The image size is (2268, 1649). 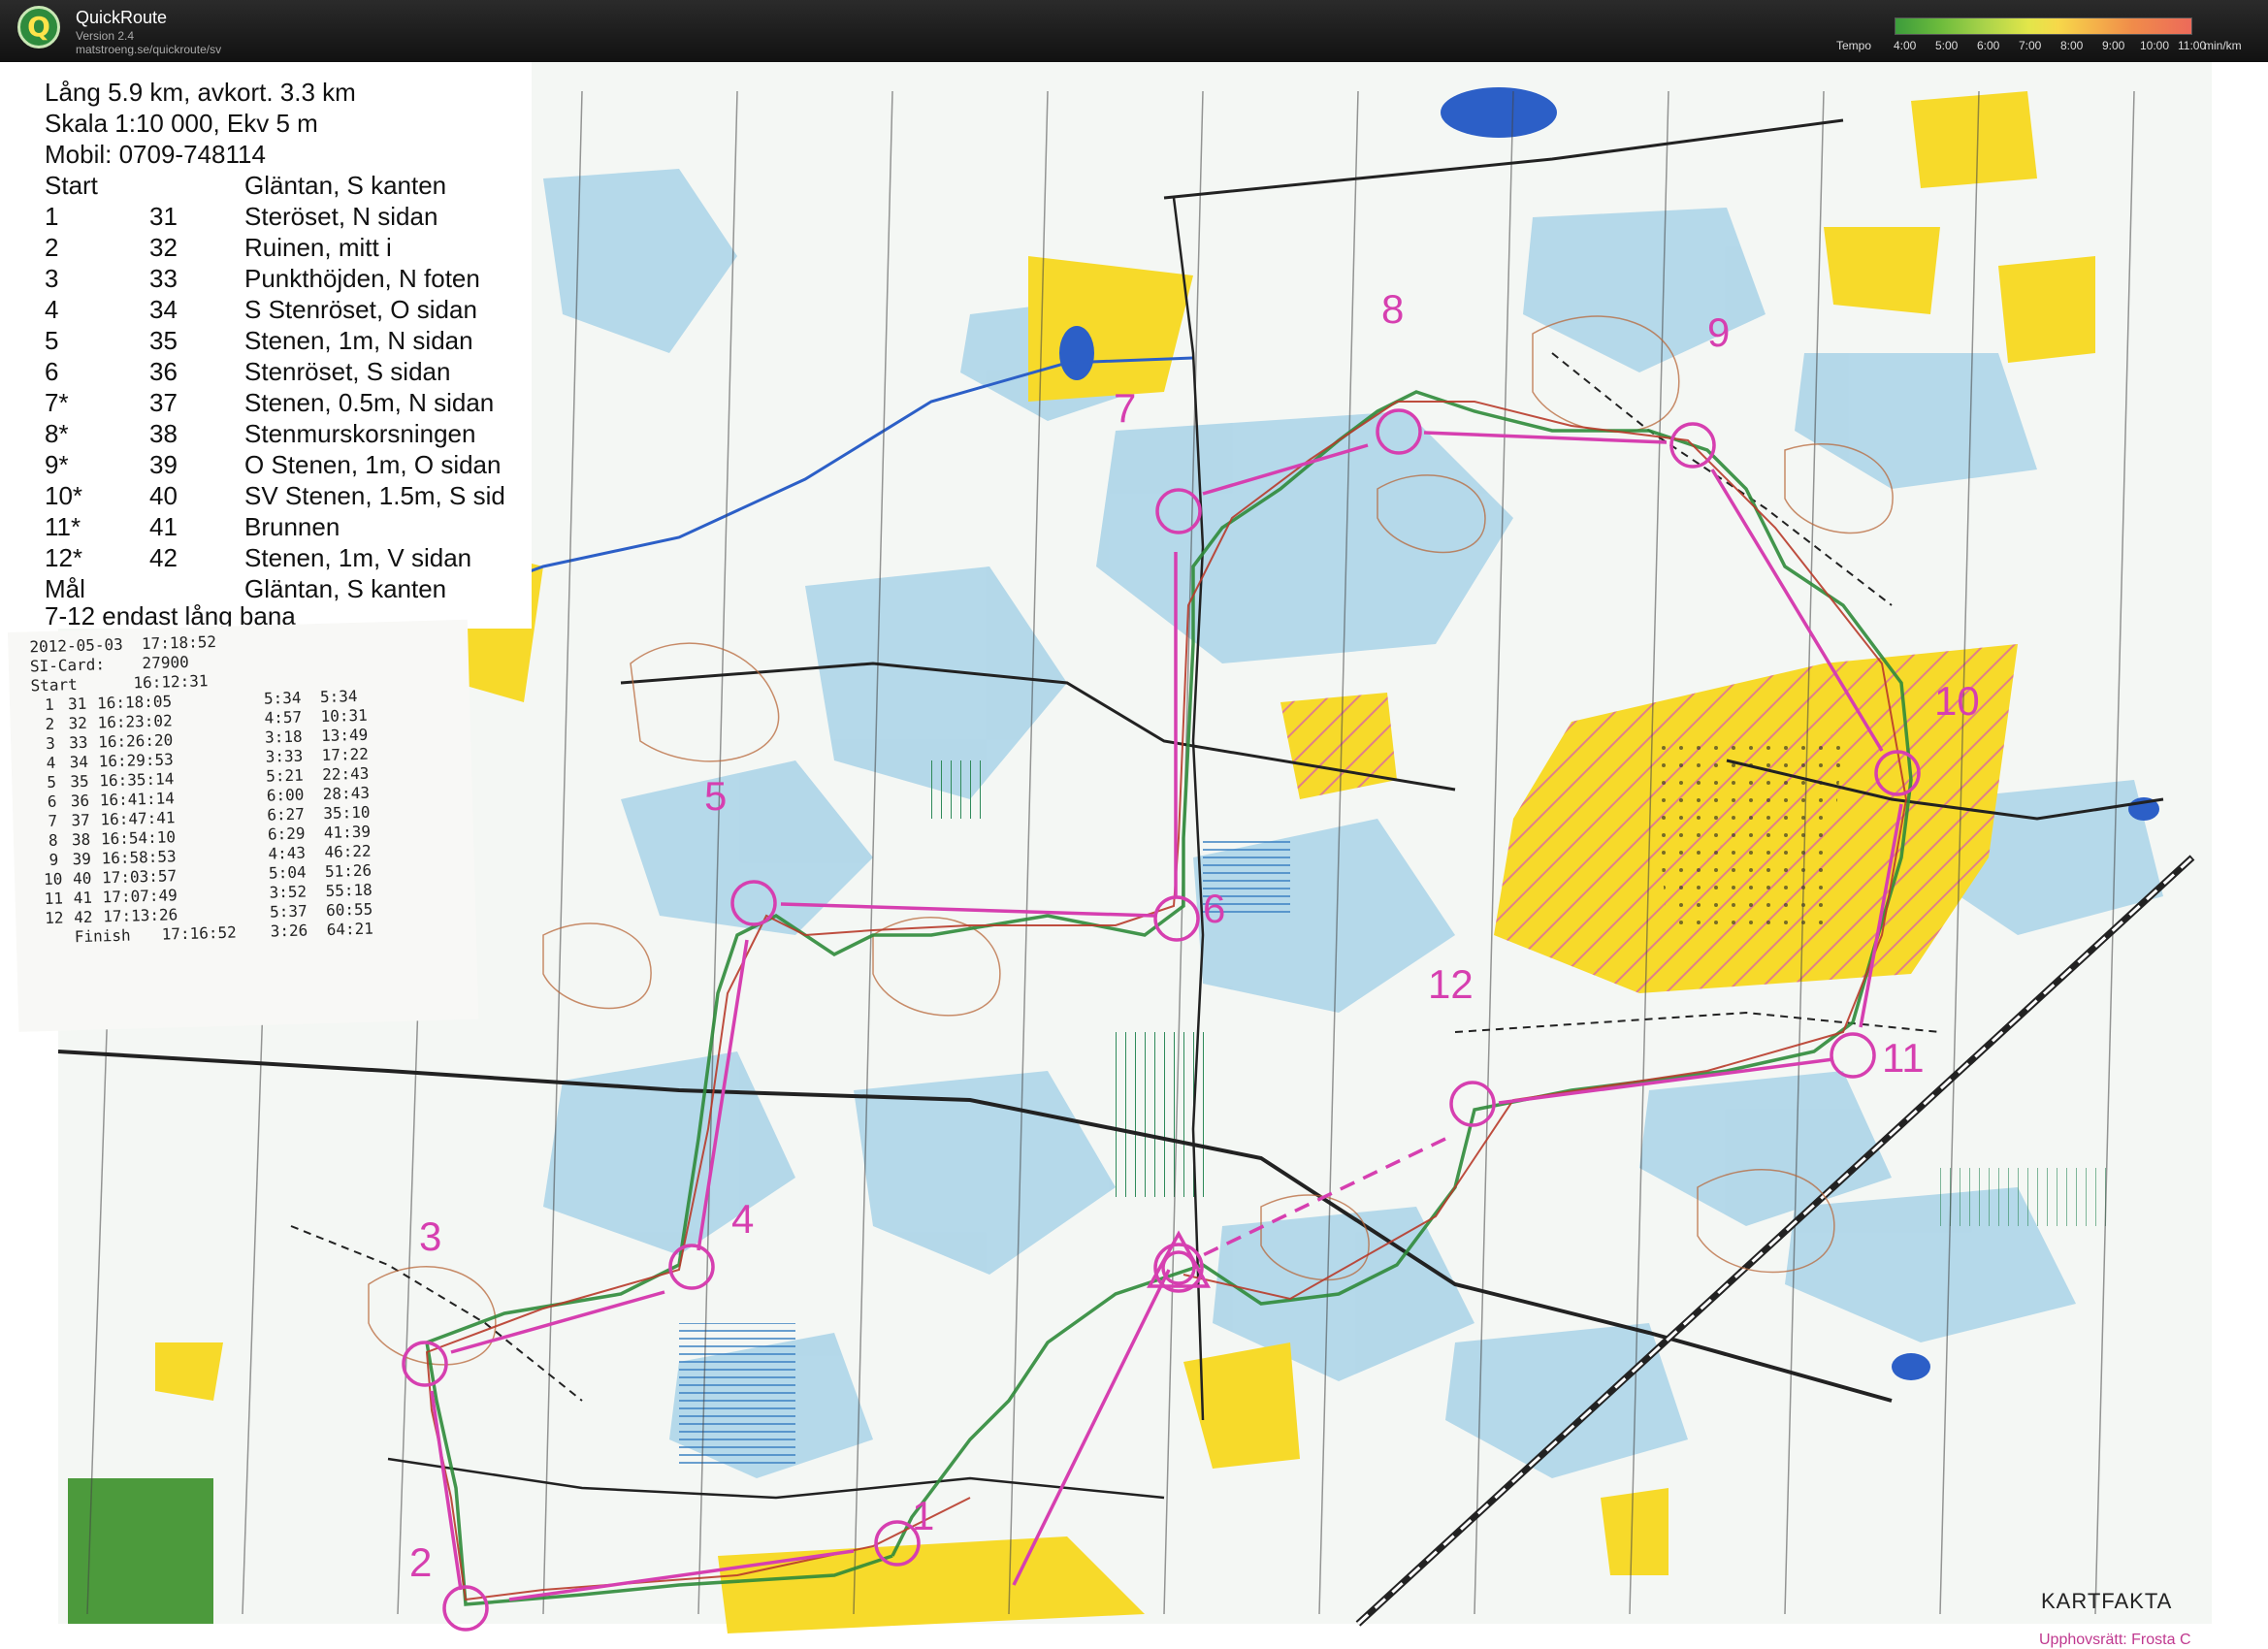 What do you see at coordinates (79, 762) in the screenshot?
I see `receipt-code: 34` at bounding box center [79, 762].